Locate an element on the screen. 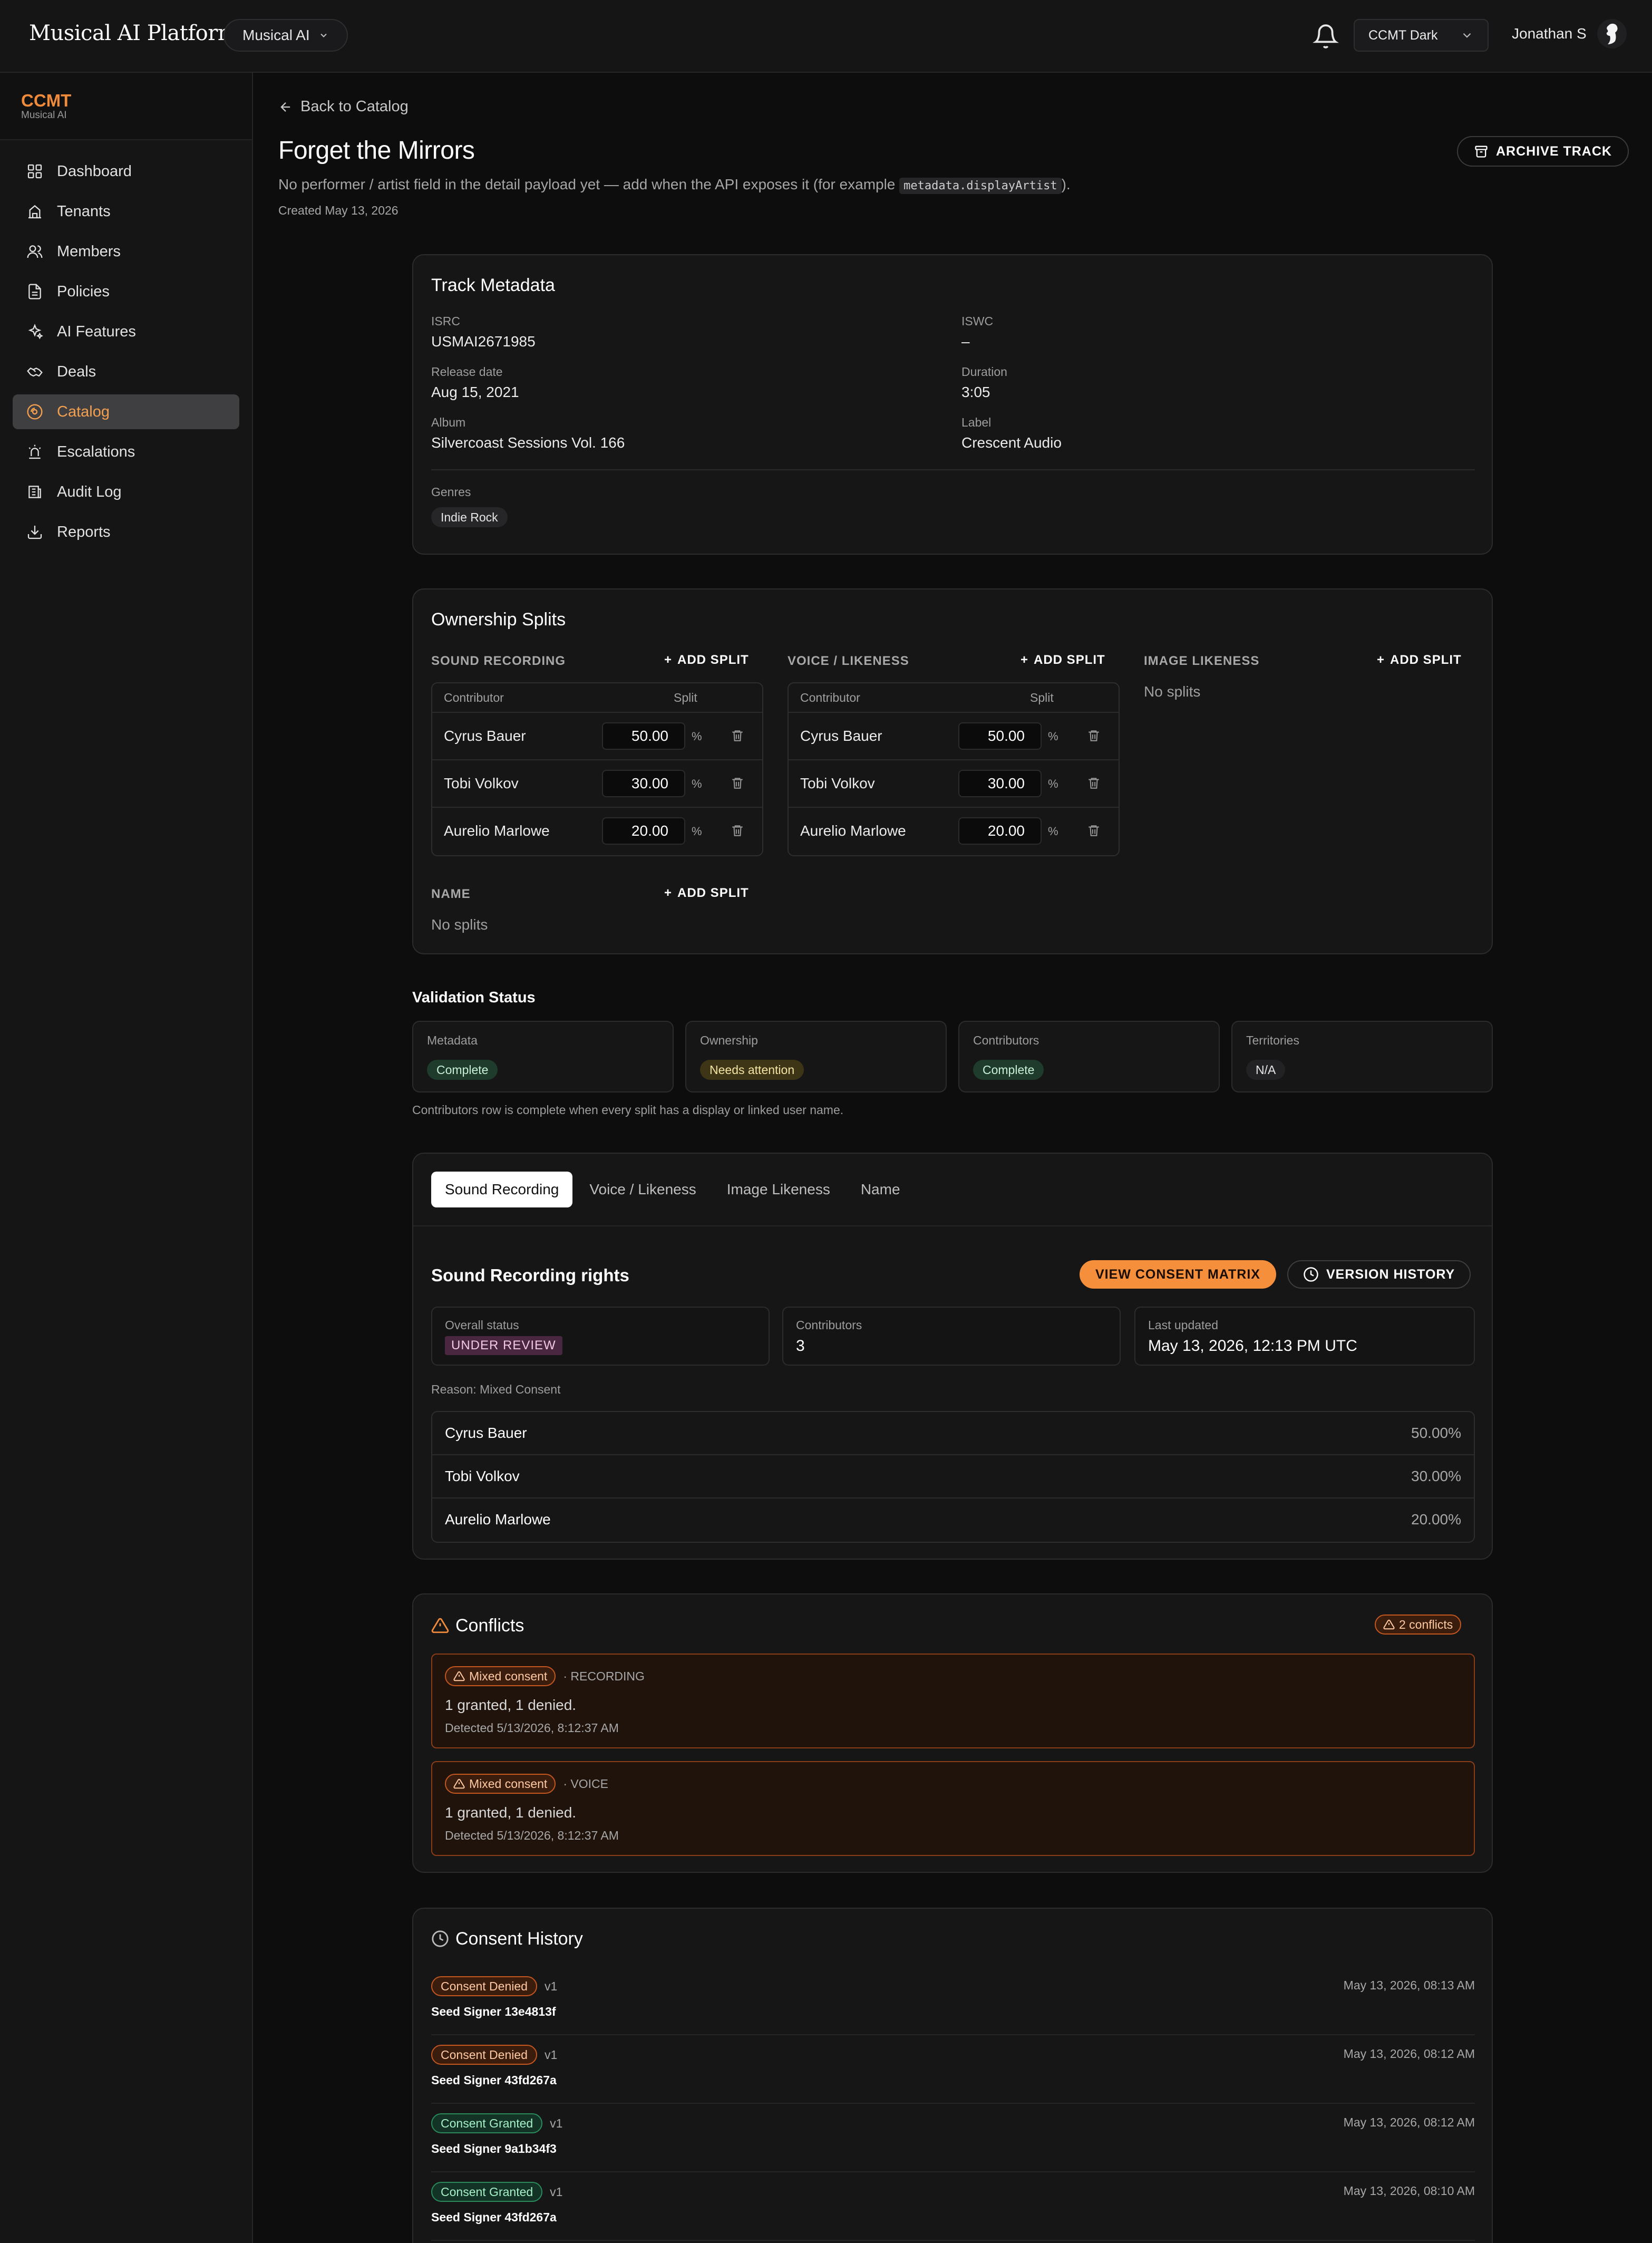 The width and height of the screenshot is (1652, 2243). history-time: May 13, 2026, 08:13 AM is located at coordinates (1409, 1985).